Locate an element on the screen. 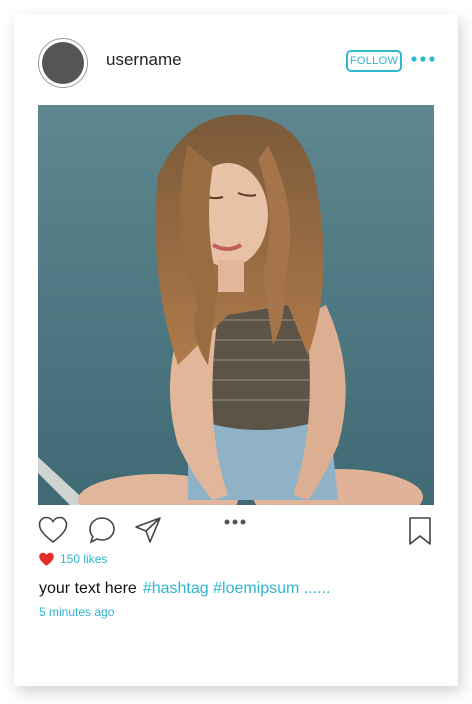  bookmark-icon is located at coordinates (420, 531).